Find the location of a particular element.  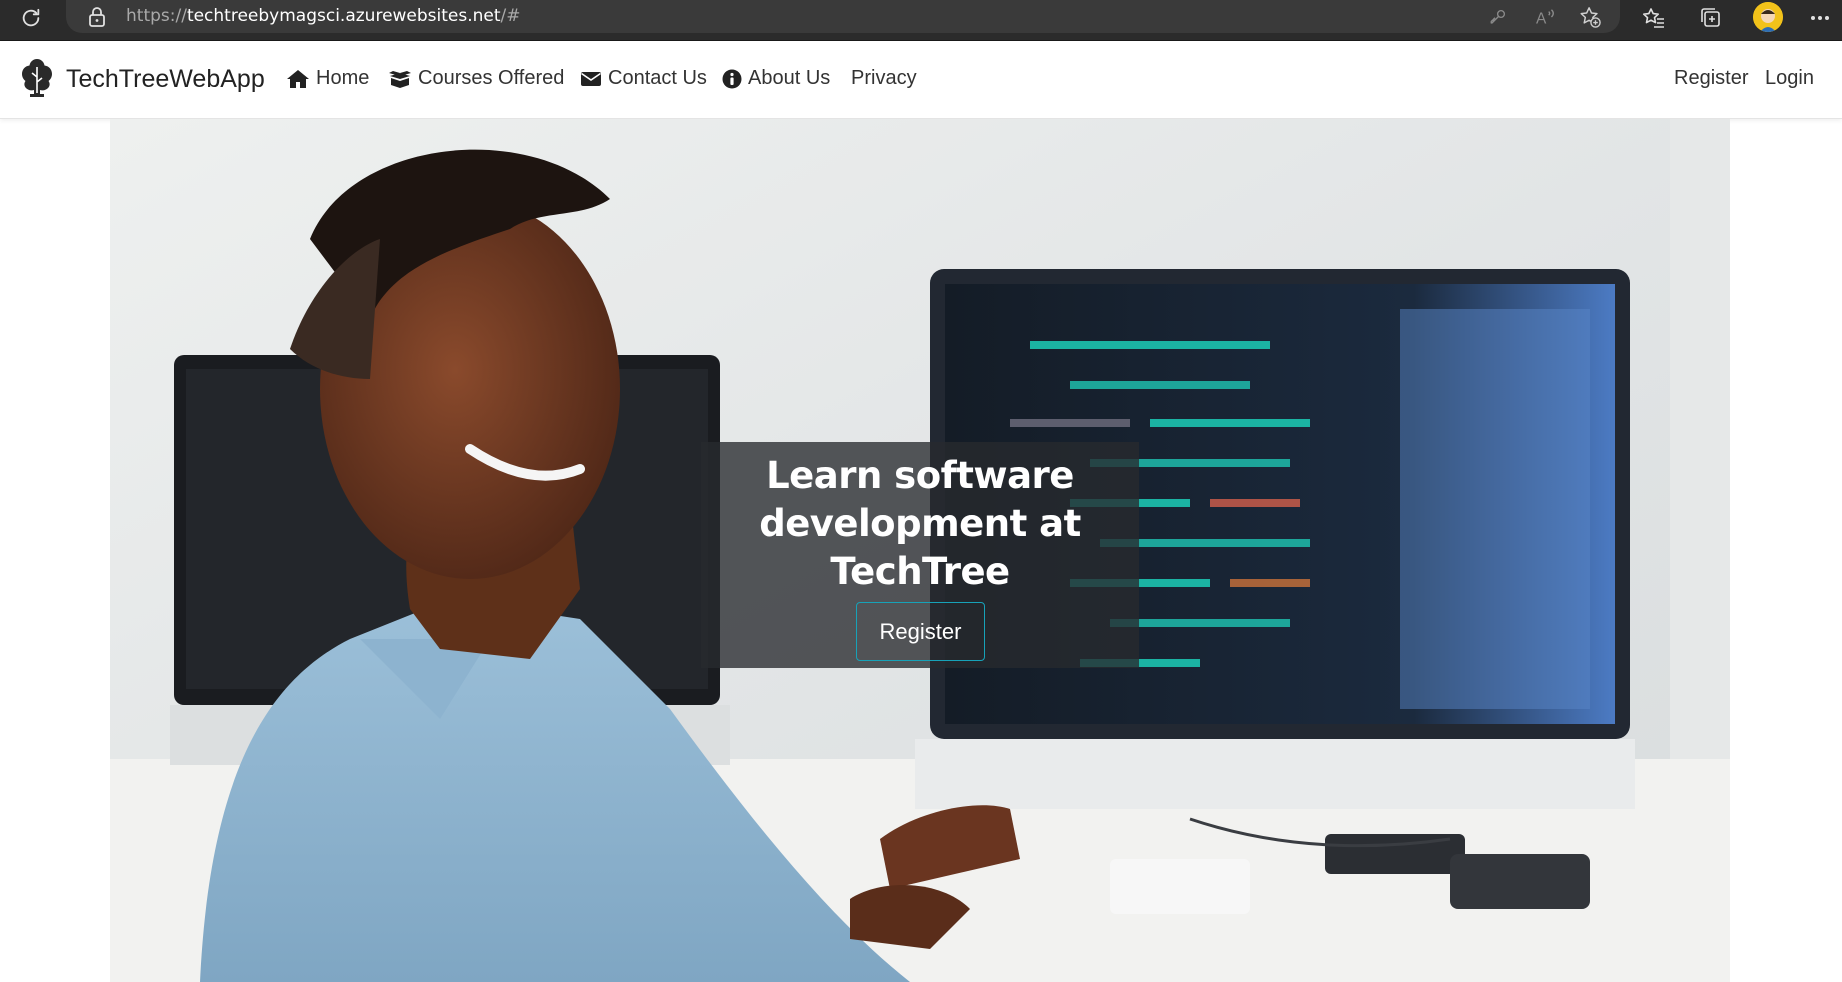

hero-title-line-2: development at is located at coordinates (920, 523).